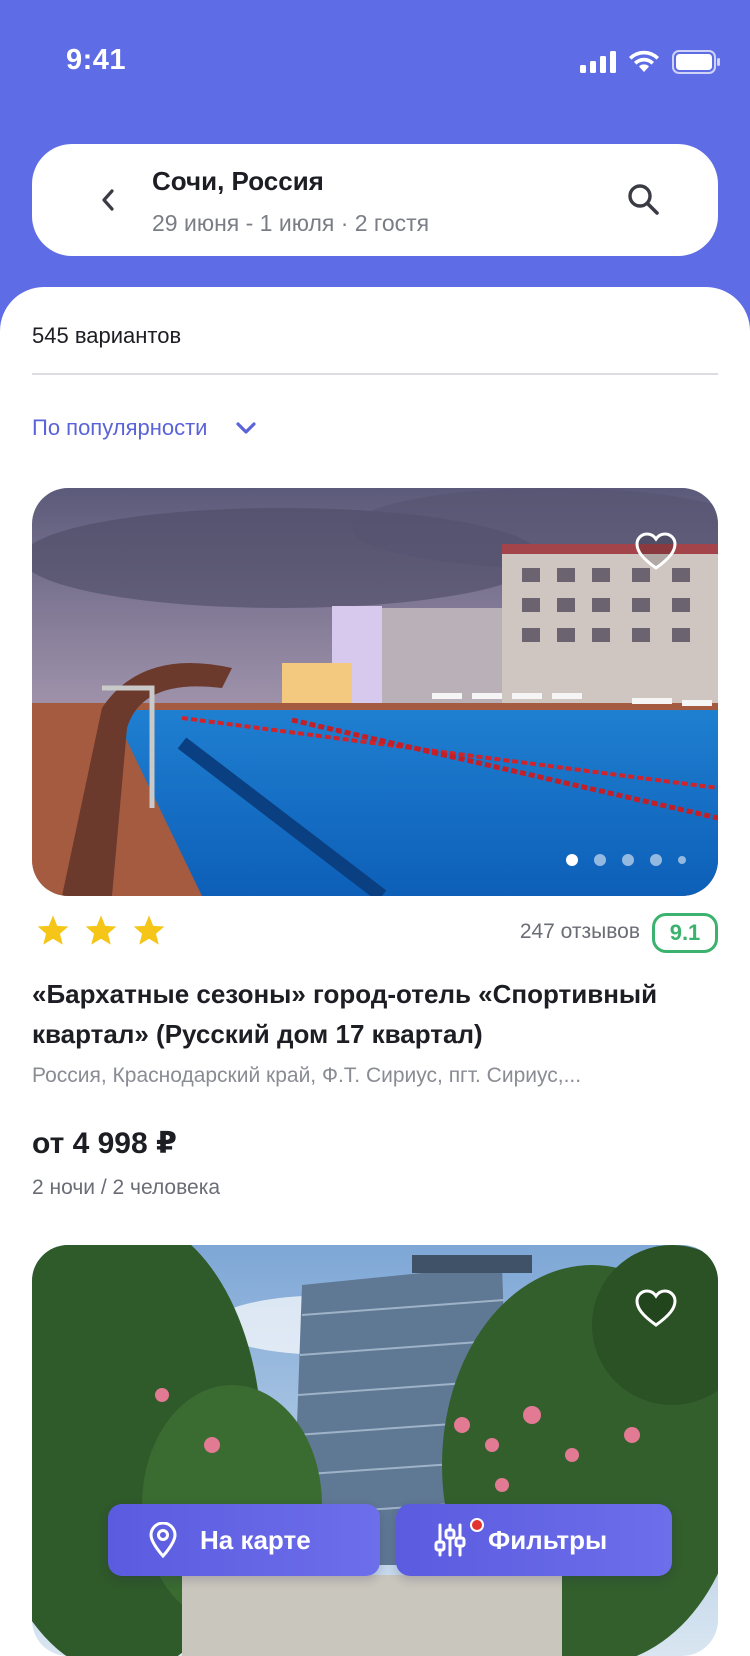  What do you see at coordinates (163, 1540) in the screenshot?
I see `location-pin-icon` at bounding box center [163, 1540].